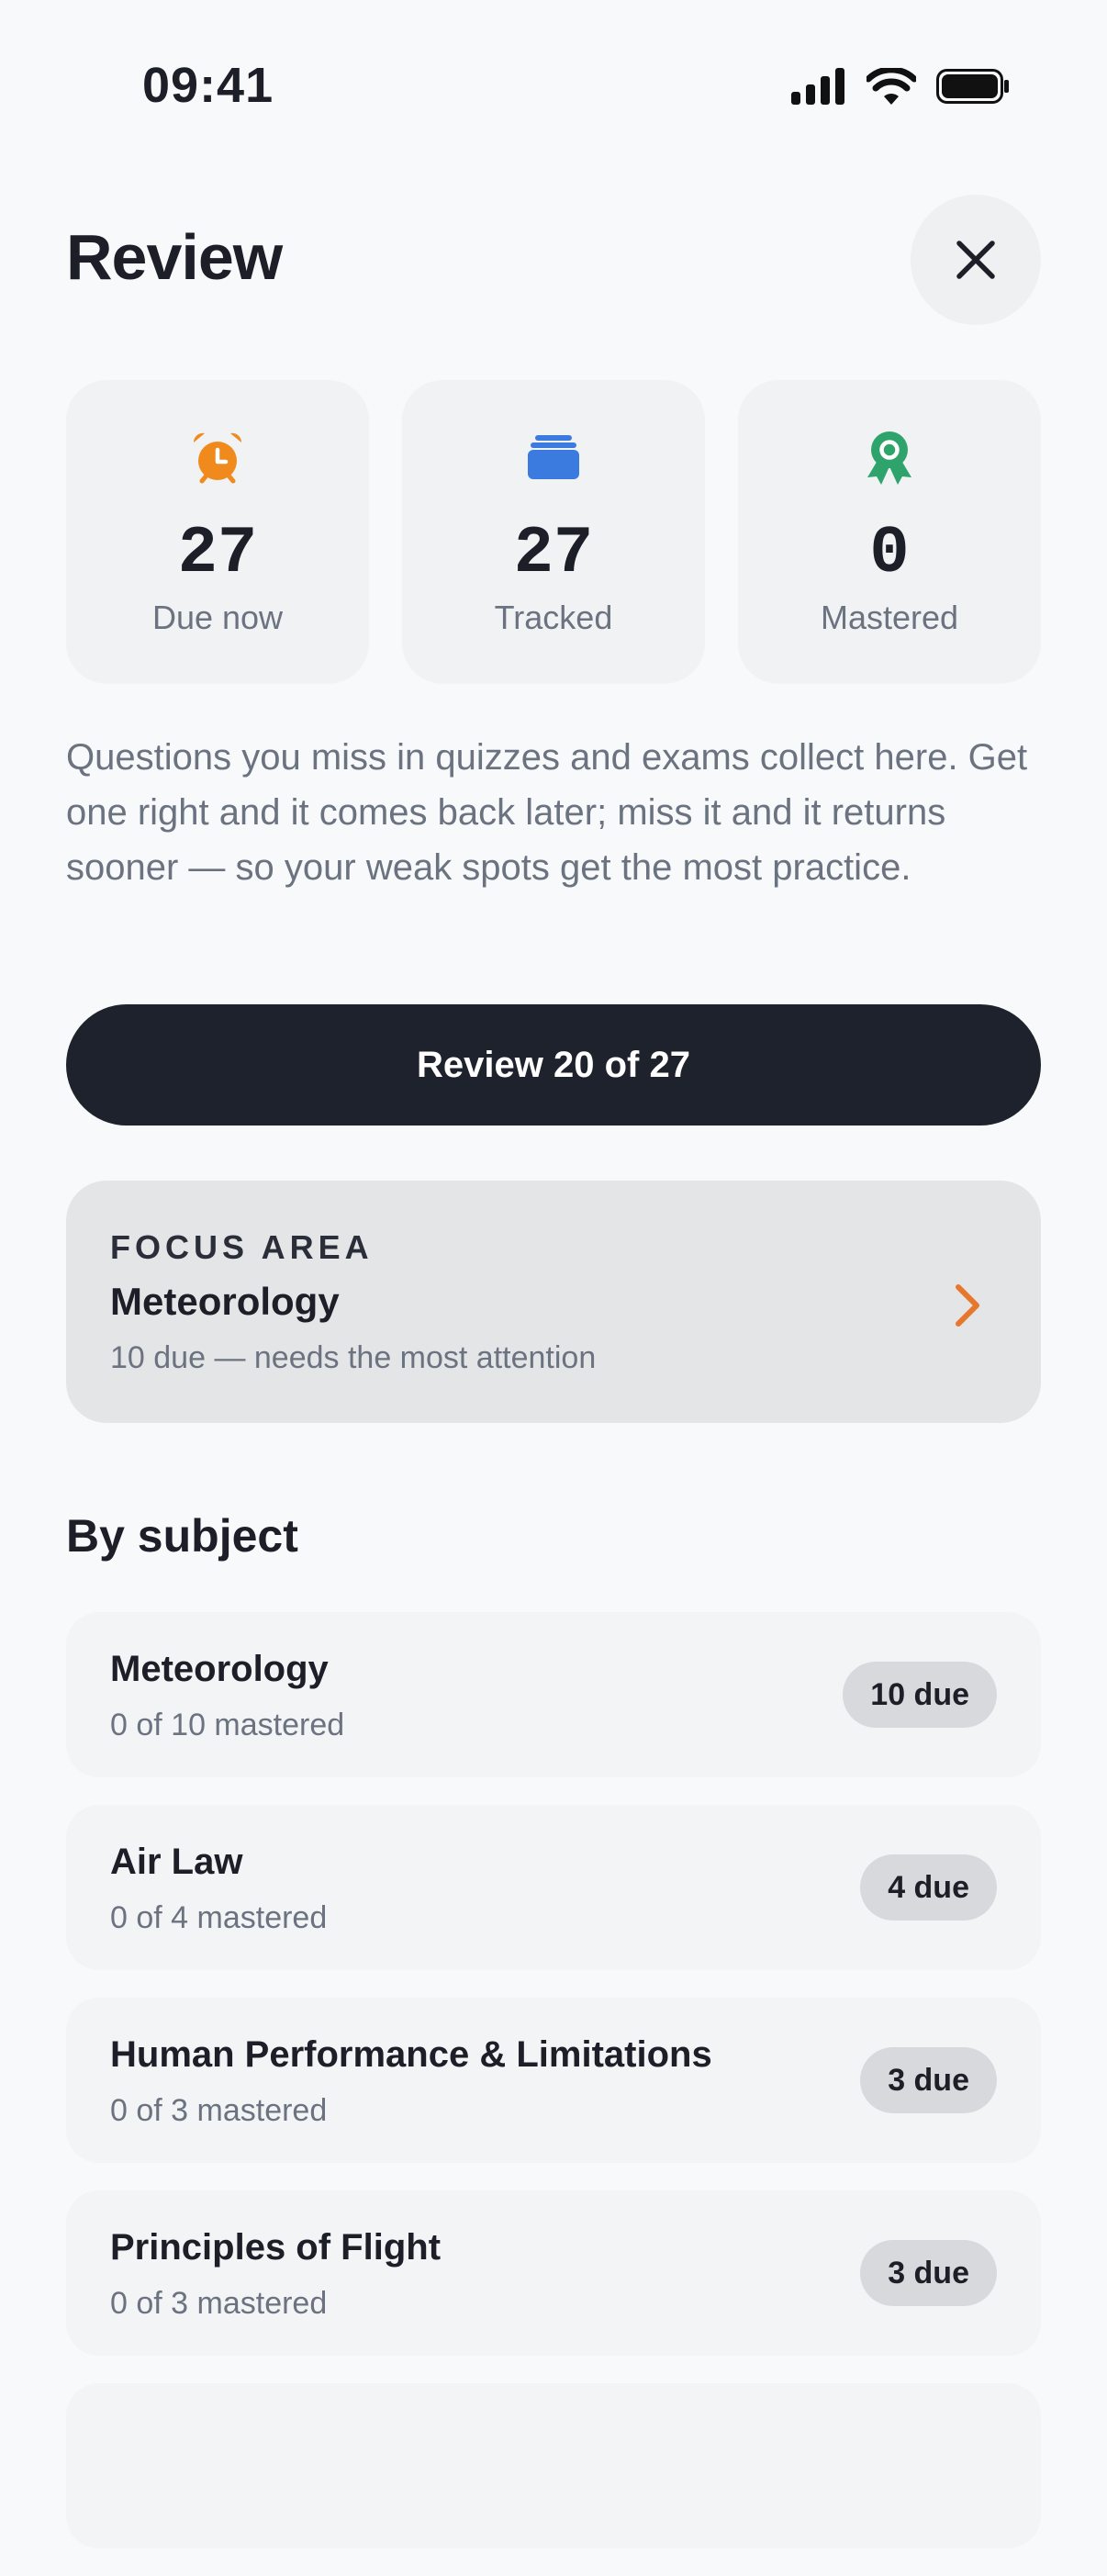  I want to click on close-icon, so click(975, 260).